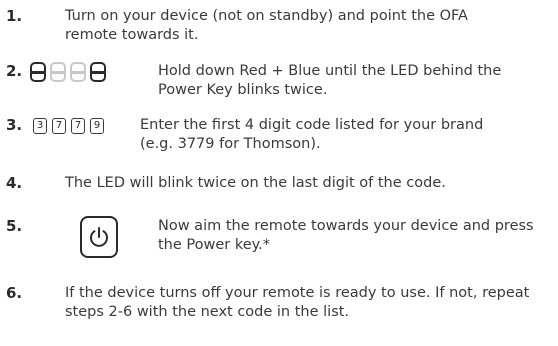  I want to click on remote-buttons-illustration, so click(68, 72).